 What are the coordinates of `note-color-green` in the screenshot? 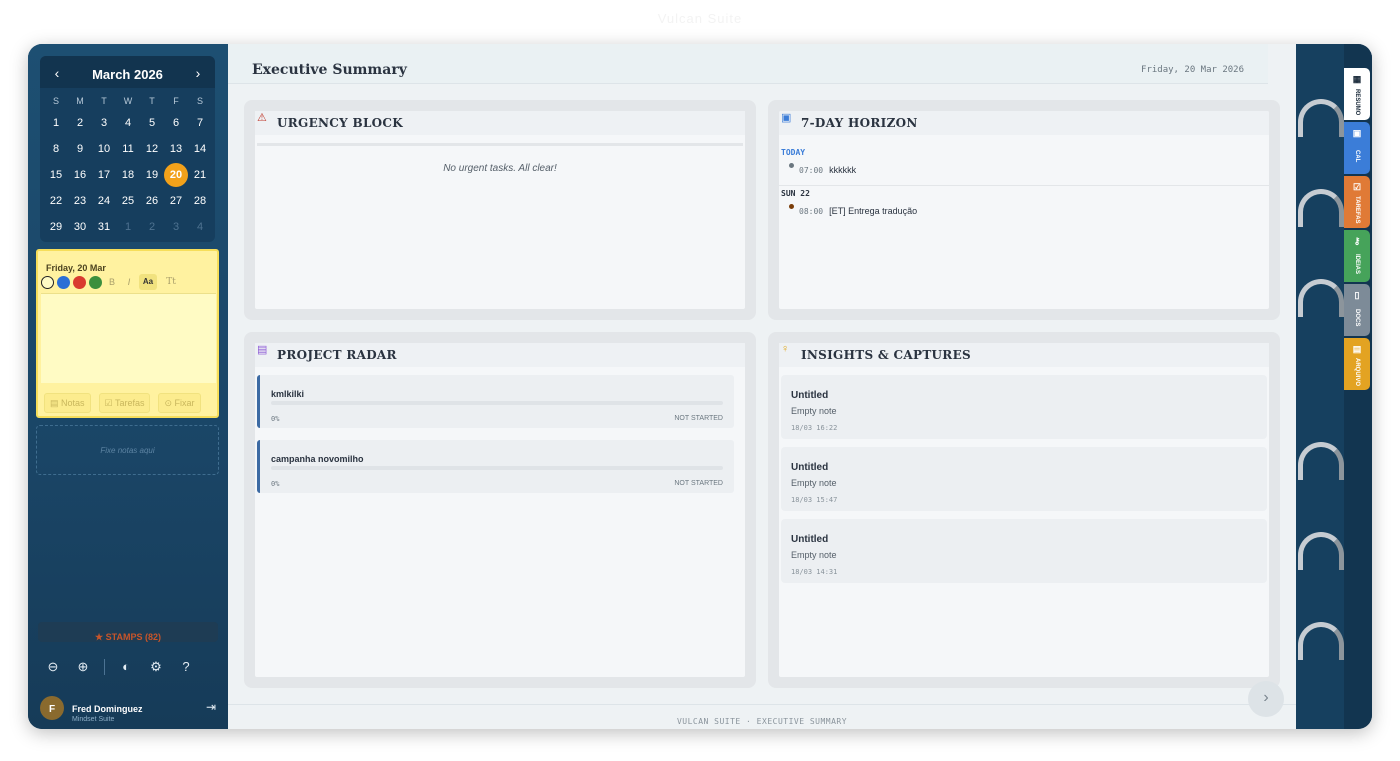 It's located at (95, 282).